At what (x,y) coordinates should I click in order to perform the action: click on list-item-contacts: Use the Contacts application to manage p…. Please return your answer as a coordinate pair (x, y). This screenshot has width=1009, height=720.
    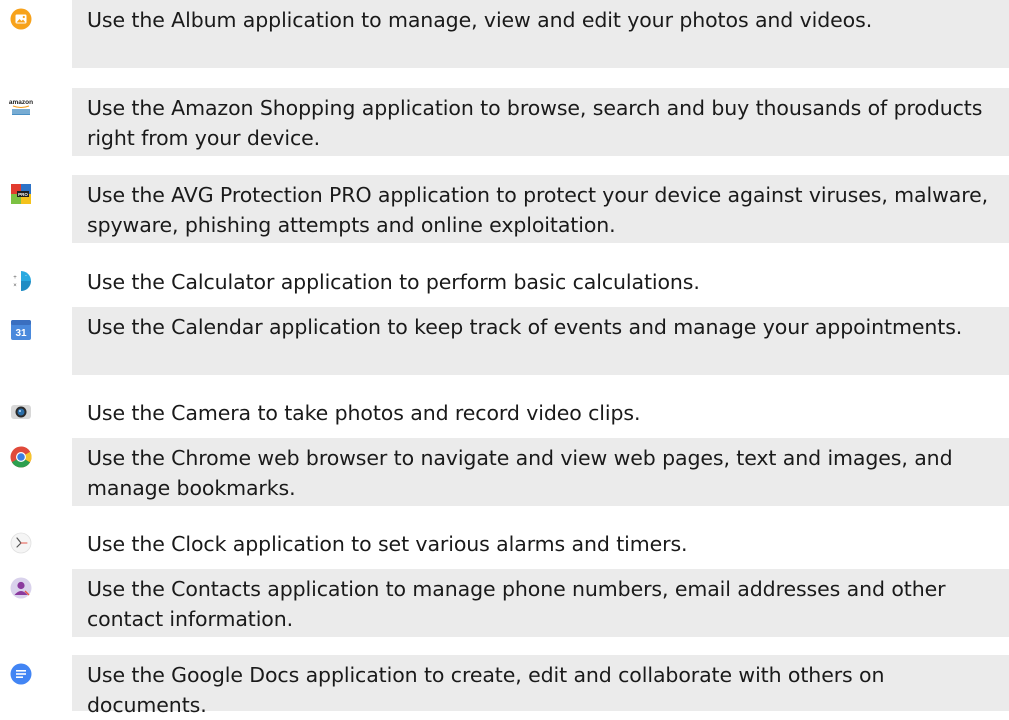
    Looking at the image, I should click on (504, 603).